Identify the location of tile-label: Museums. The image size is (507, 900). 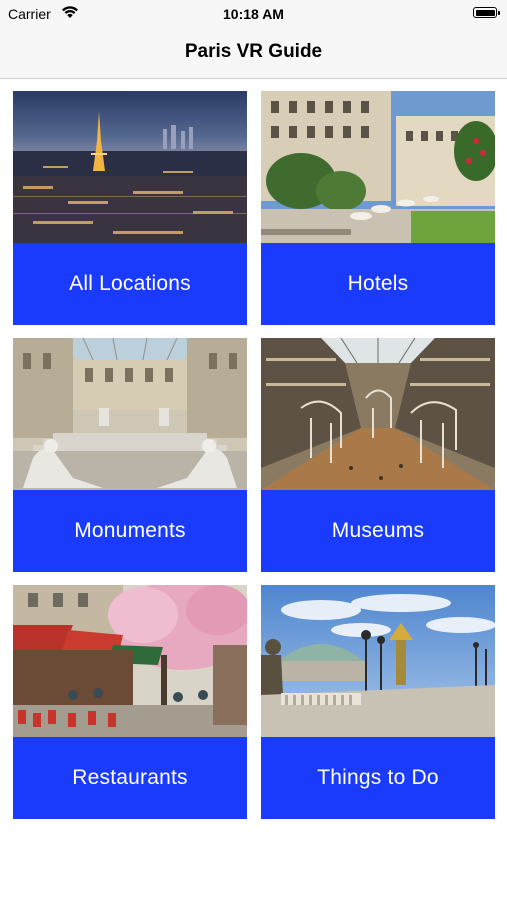
(378, 530).